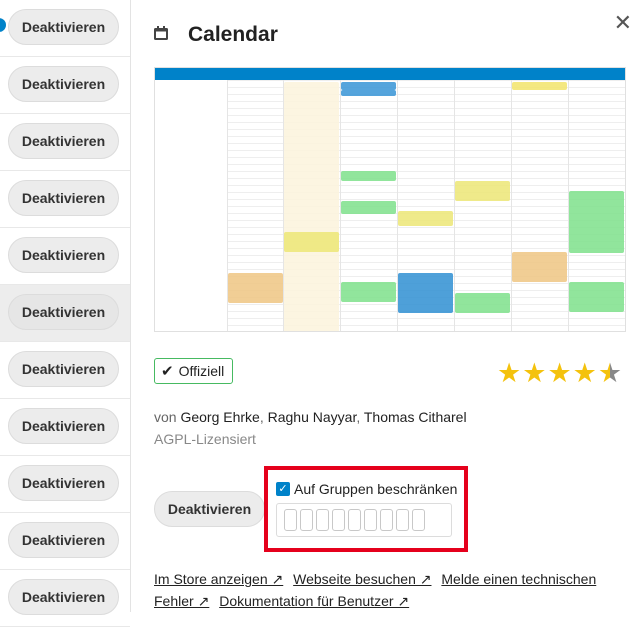 The image size is (640, 627). I want to click on group-select-input, so click(364, 520).